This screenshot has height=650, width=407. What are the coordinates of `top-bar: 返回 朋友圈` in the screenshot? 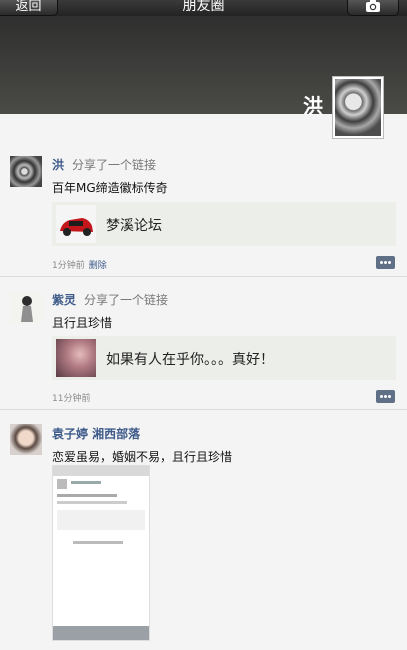 It's located at (203, 8).